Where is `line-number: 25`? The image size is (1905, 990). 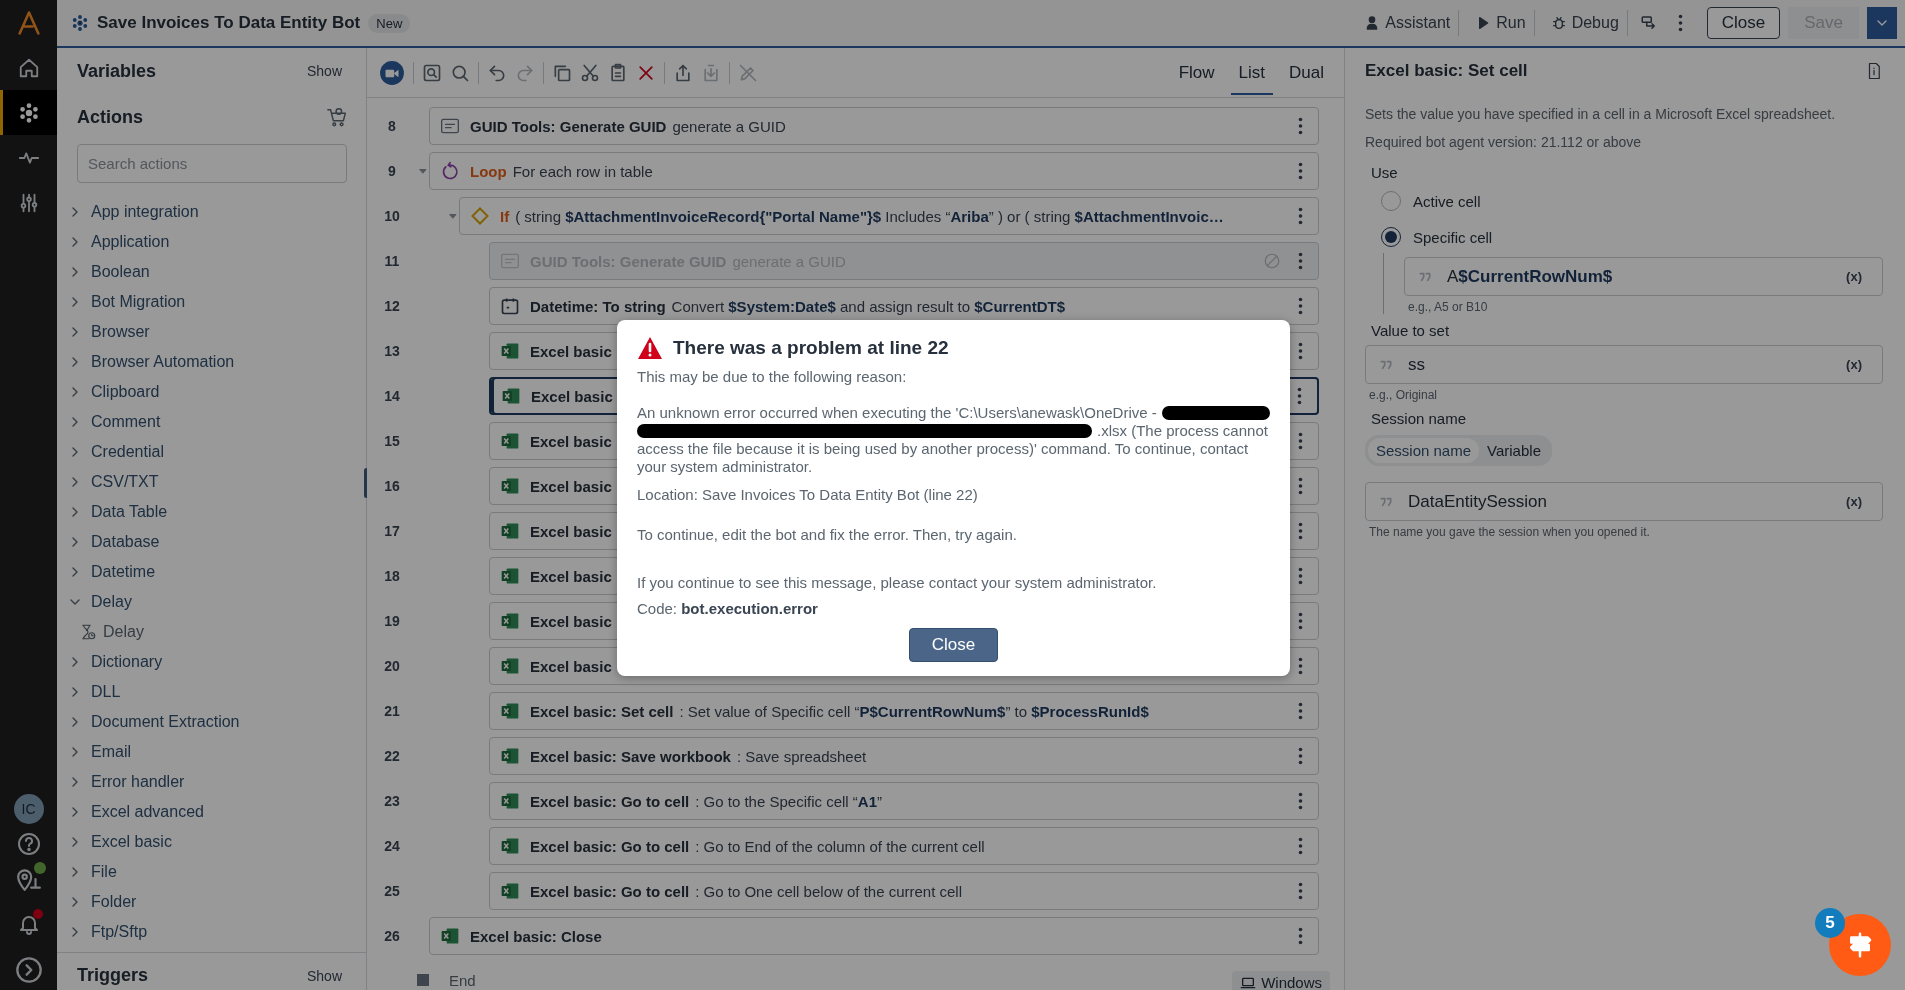
line-number: 25 is located at coordinates (392, 891).